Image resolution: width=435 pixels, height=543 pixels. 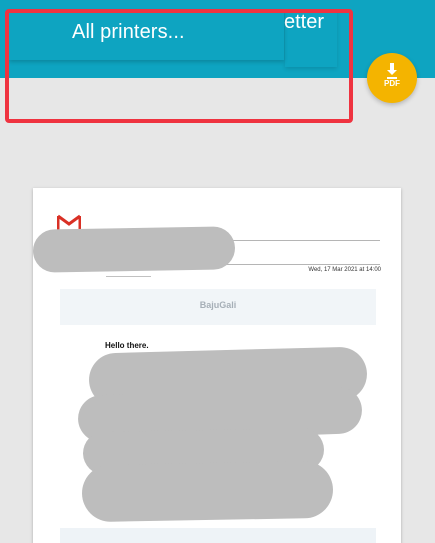 What do you see at coordinates (218, 535) in the screenshot?
I see `footer-banner` at bounding box center [218, 535].